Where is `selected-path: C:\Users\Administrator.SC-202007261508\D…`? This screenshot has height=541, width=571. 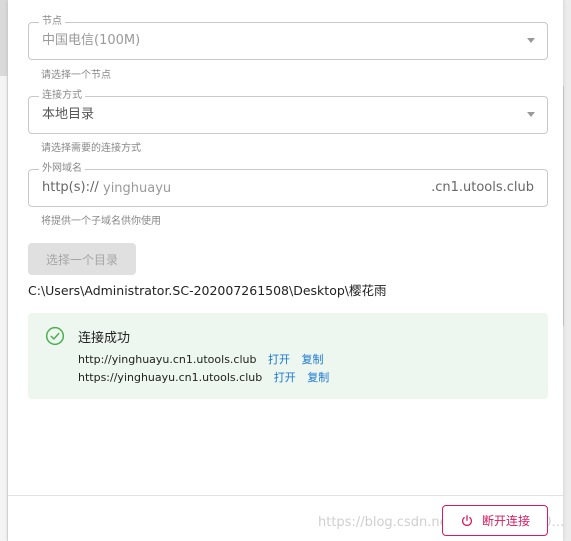
selected-path: C:\Users\Administrator.SC-202007261508\D… is located at coordinates (207, 290).